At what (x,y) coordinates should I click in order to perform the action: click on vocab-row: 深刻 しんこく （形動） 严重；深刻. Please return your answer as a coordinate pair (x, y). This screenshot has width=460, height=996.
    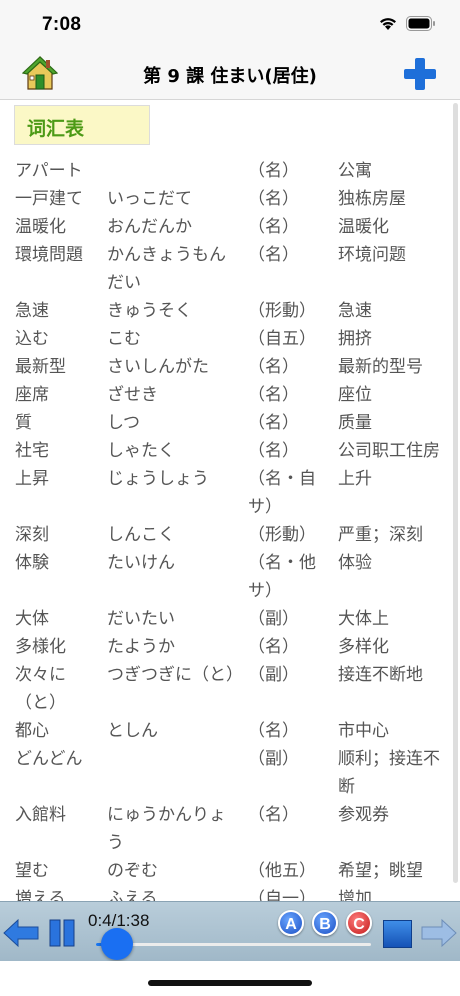
    Looking at the image, I should click on (225, 535).